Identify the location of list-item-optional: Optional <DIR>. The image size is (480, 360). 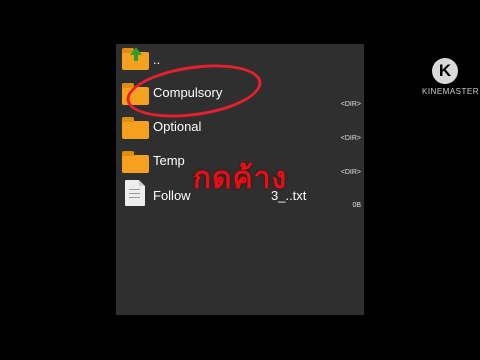
(240, 129).